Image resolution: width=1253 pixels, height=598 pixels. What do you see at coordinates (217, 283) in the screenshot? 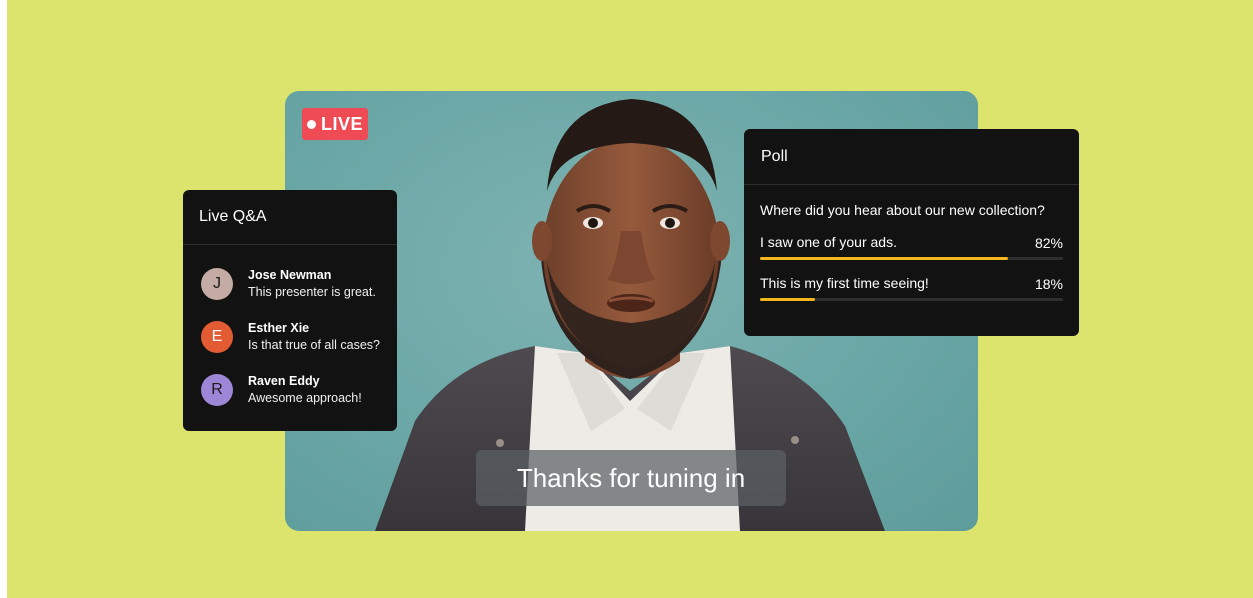
I see `avatar: J` at bounding box center [217, 283].